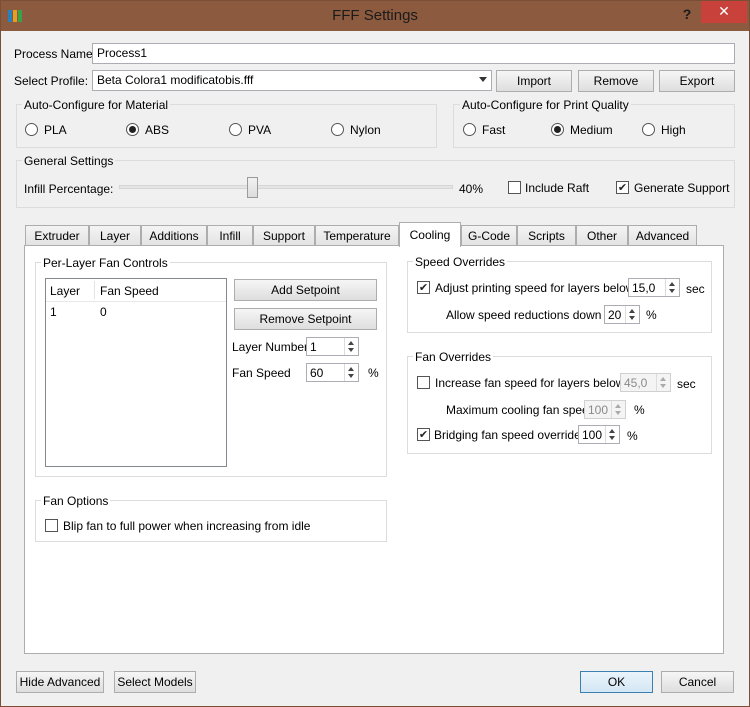 The width and height of the screenshot is (750, 707). I want to click on infill-slider-track, so click(286, 187).